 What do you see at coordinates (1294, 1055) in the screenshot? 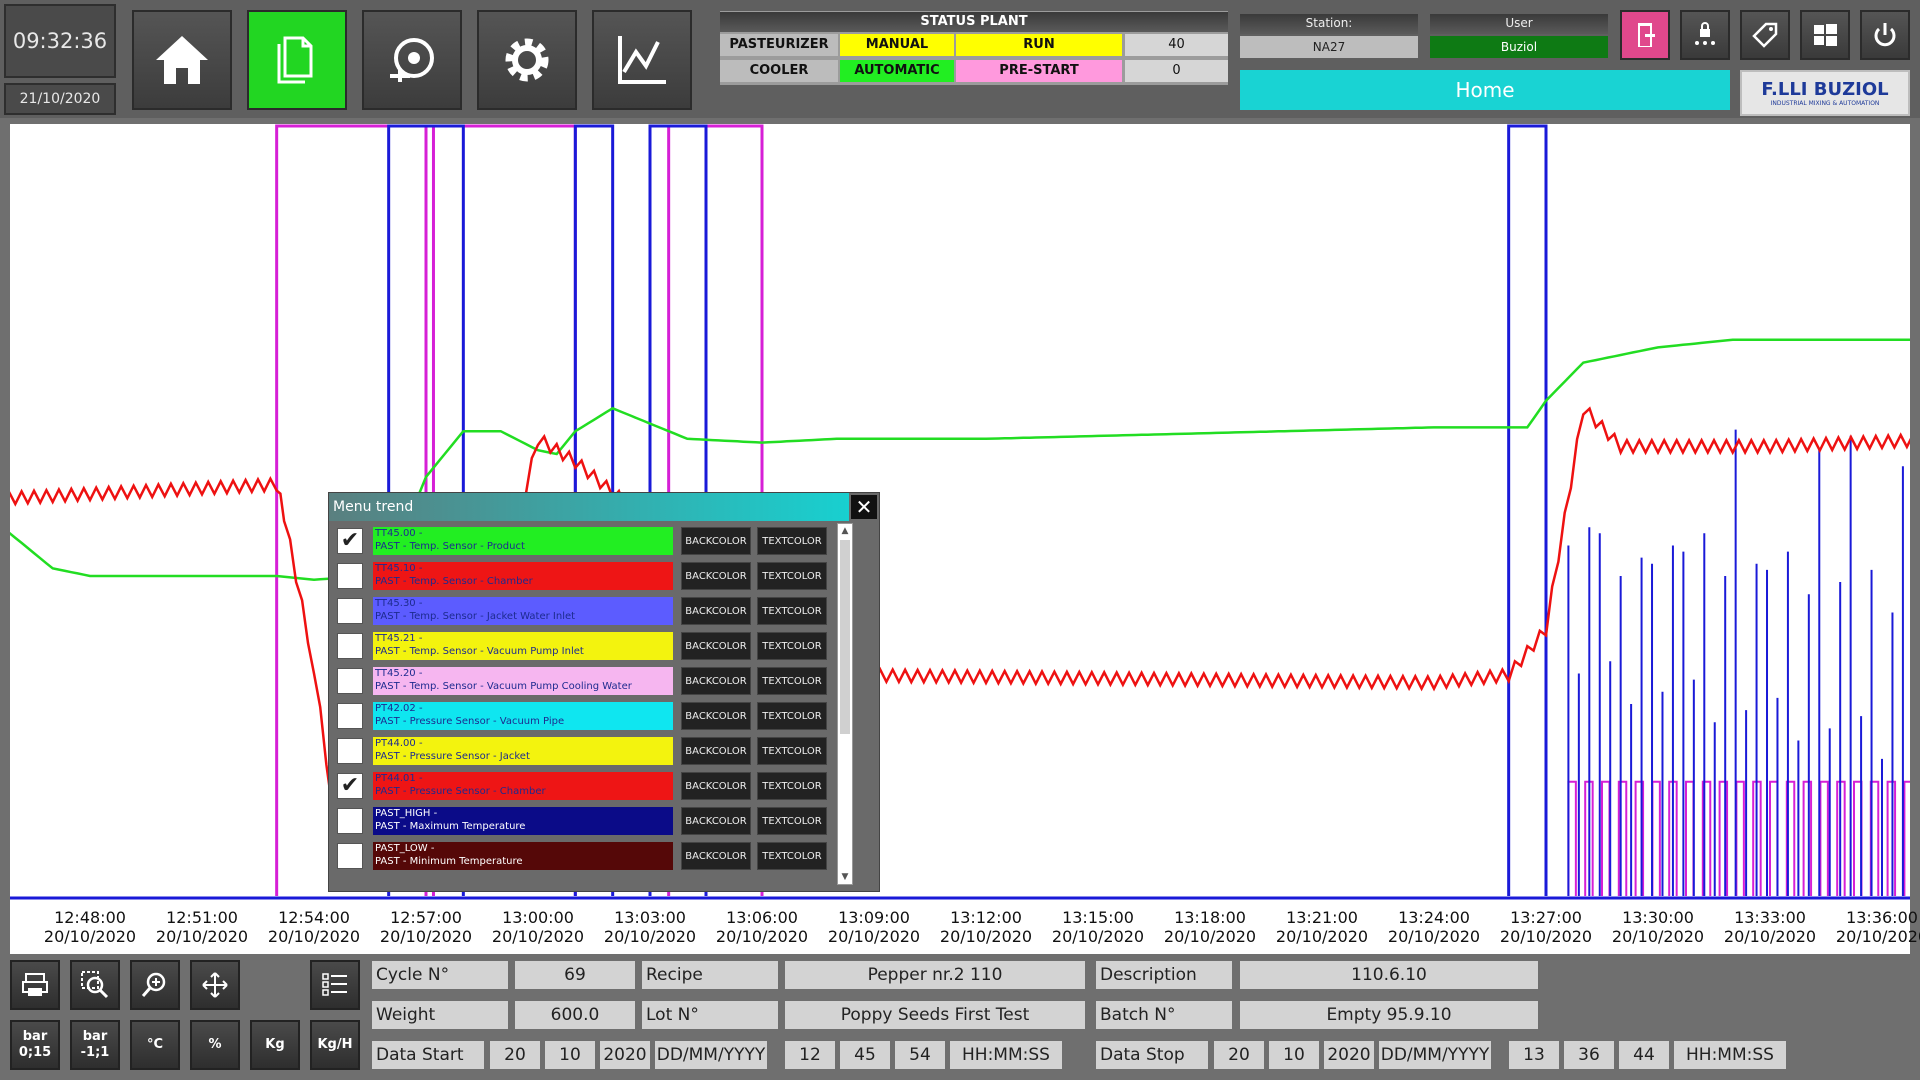
I see `stop-month-input: 10` at bounding box center [1294, 1055].